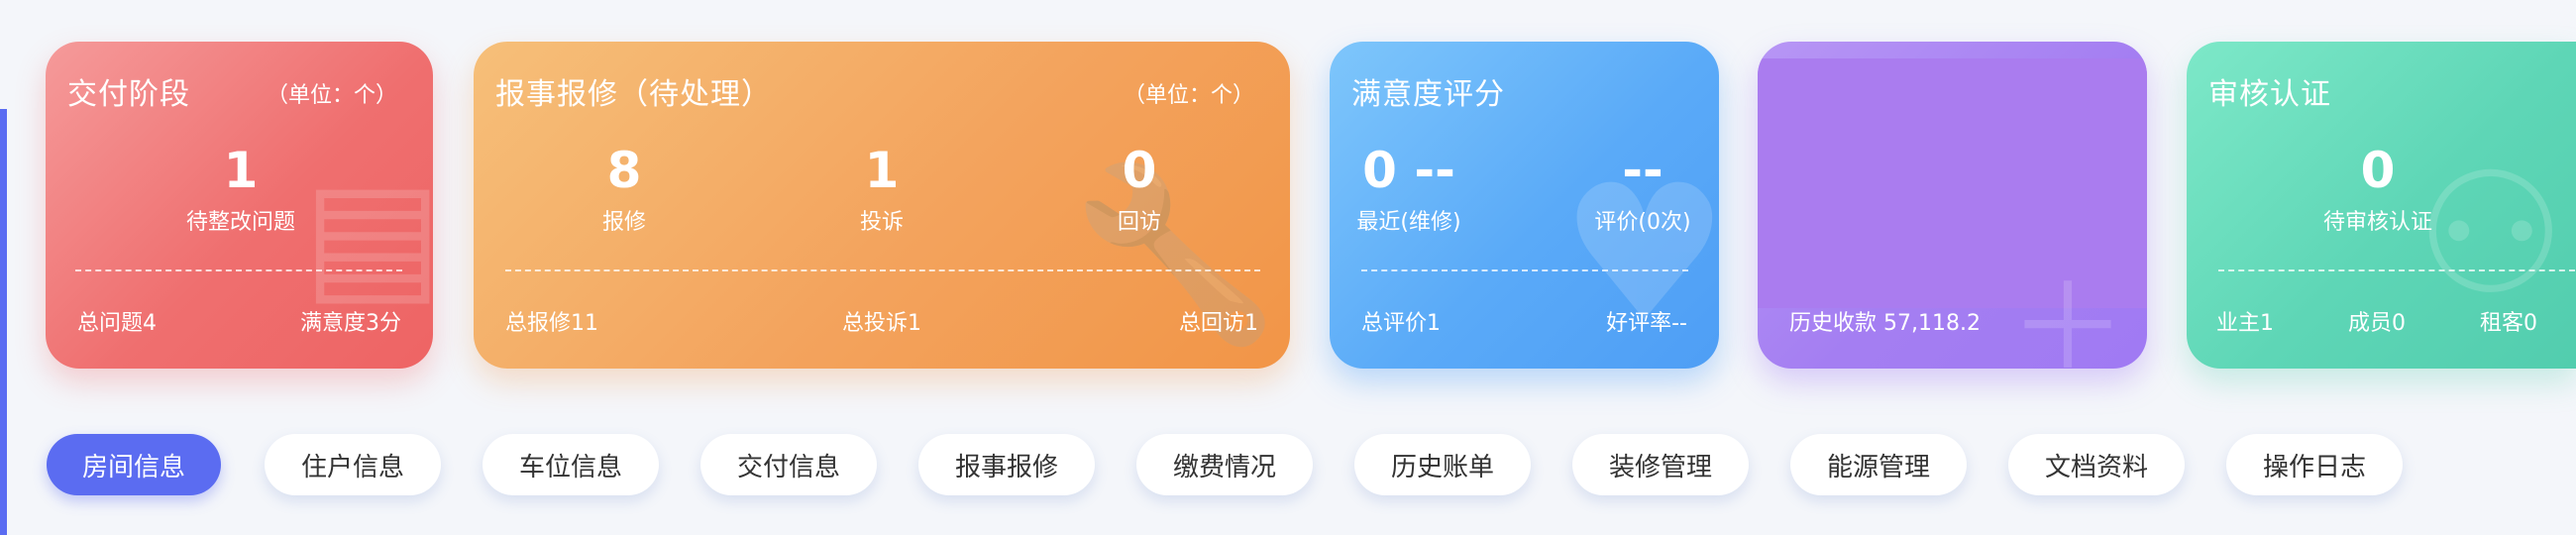  What do you see at coordinates (881, 323) in the screenshot?
I see `total-complaints: 总投诉1` at bounding box center [881, 323].